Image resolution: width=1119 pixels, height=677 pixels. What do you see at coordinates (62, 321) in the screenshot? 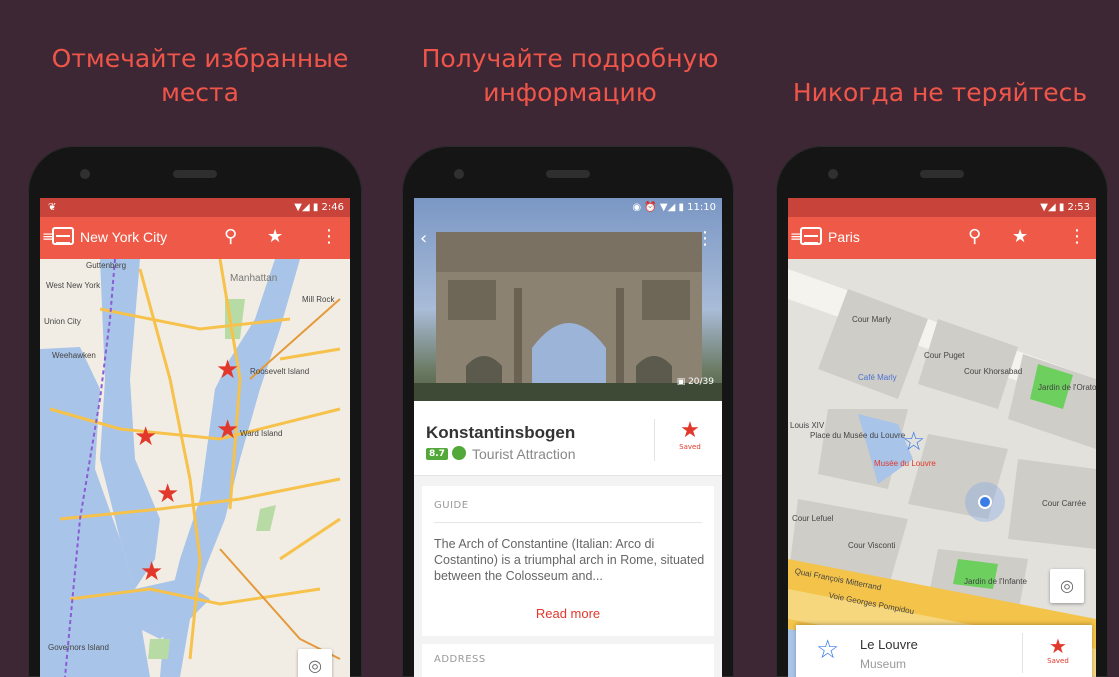
I see `map-label: Union City` at bounding box center [62, 321].